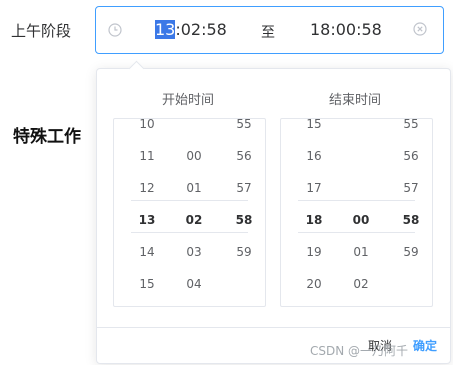 The width and height of the screenshot is (453, 365). I want to click on watermark: CSDN @一乃阿千, so click(359, 351).